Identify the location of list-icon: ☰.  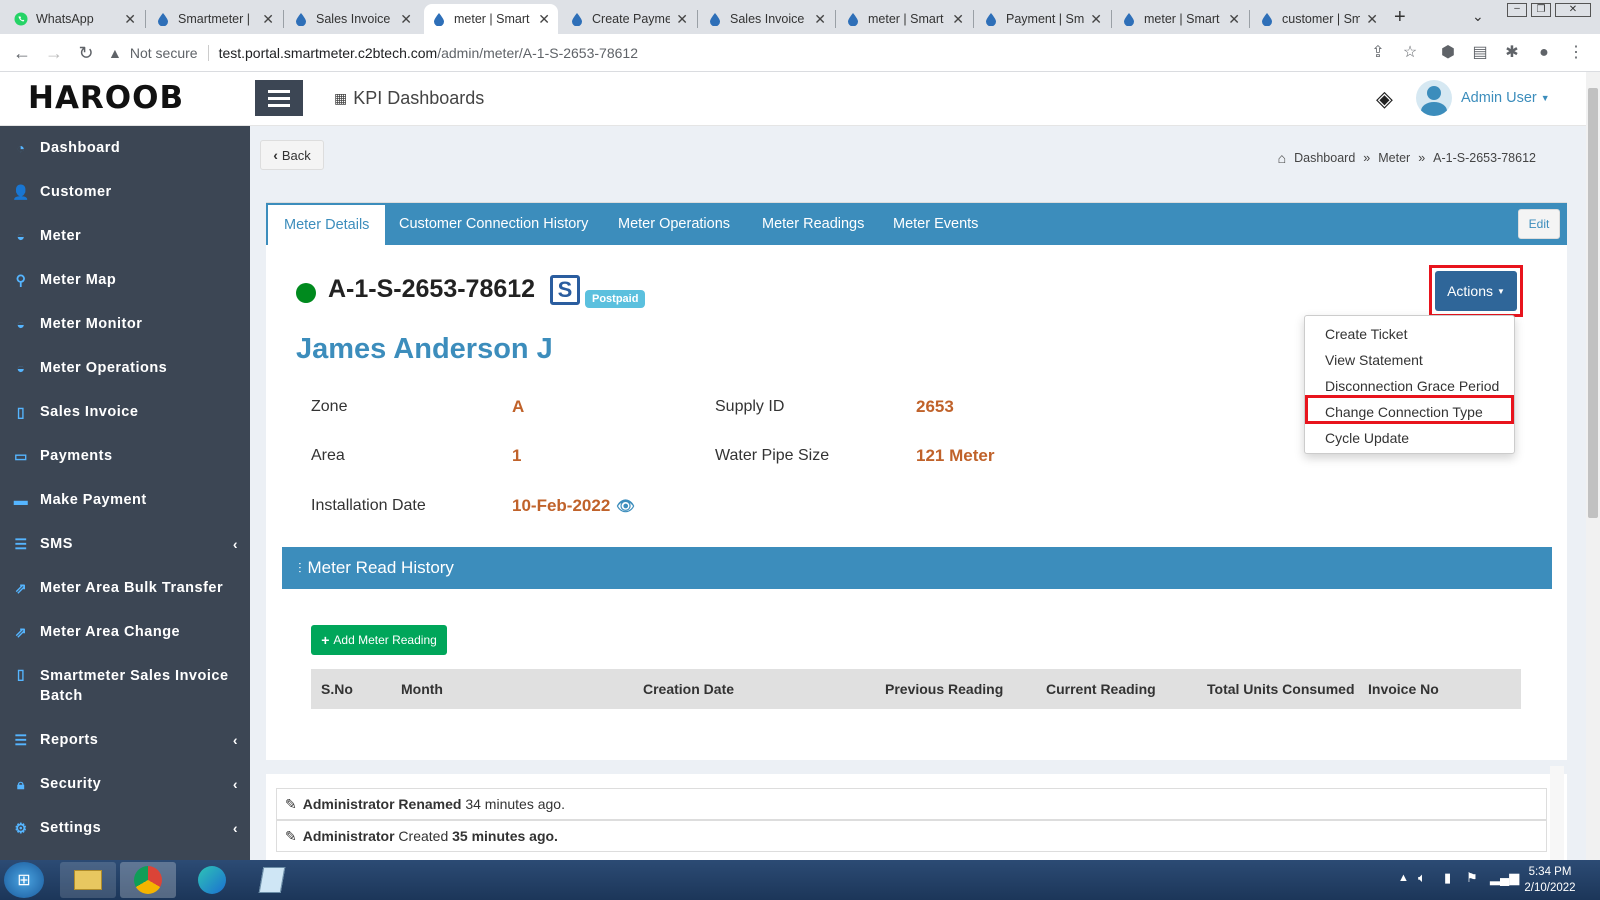
(21, 543).